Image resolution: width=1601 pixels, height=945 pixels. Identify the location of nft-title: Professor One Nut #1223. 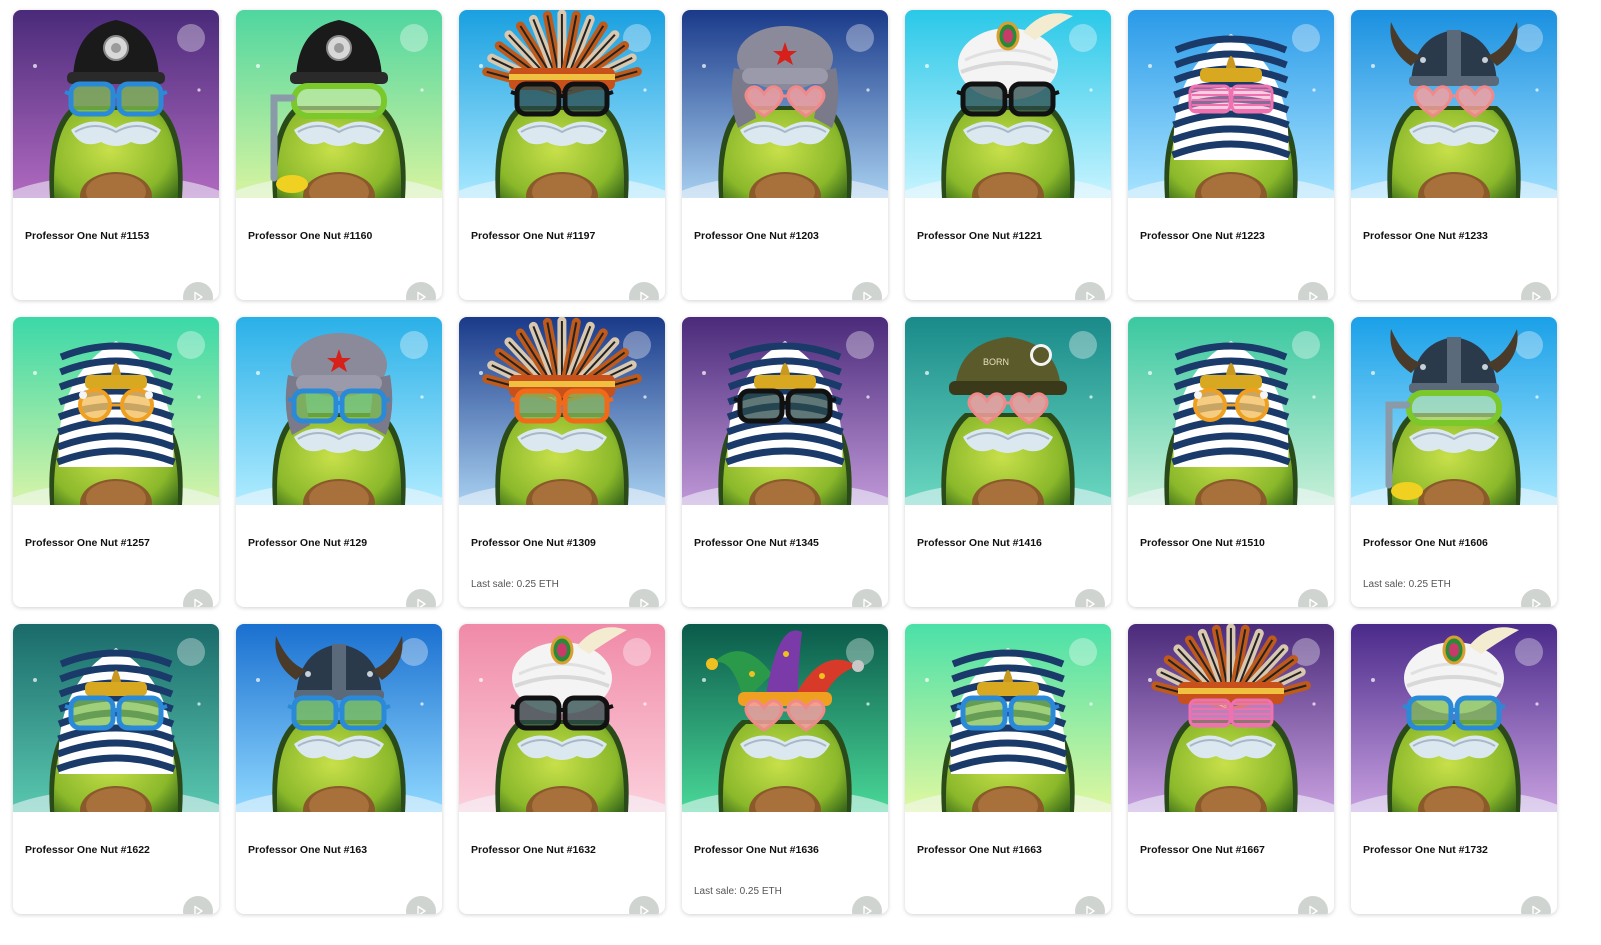
(1202, 236).